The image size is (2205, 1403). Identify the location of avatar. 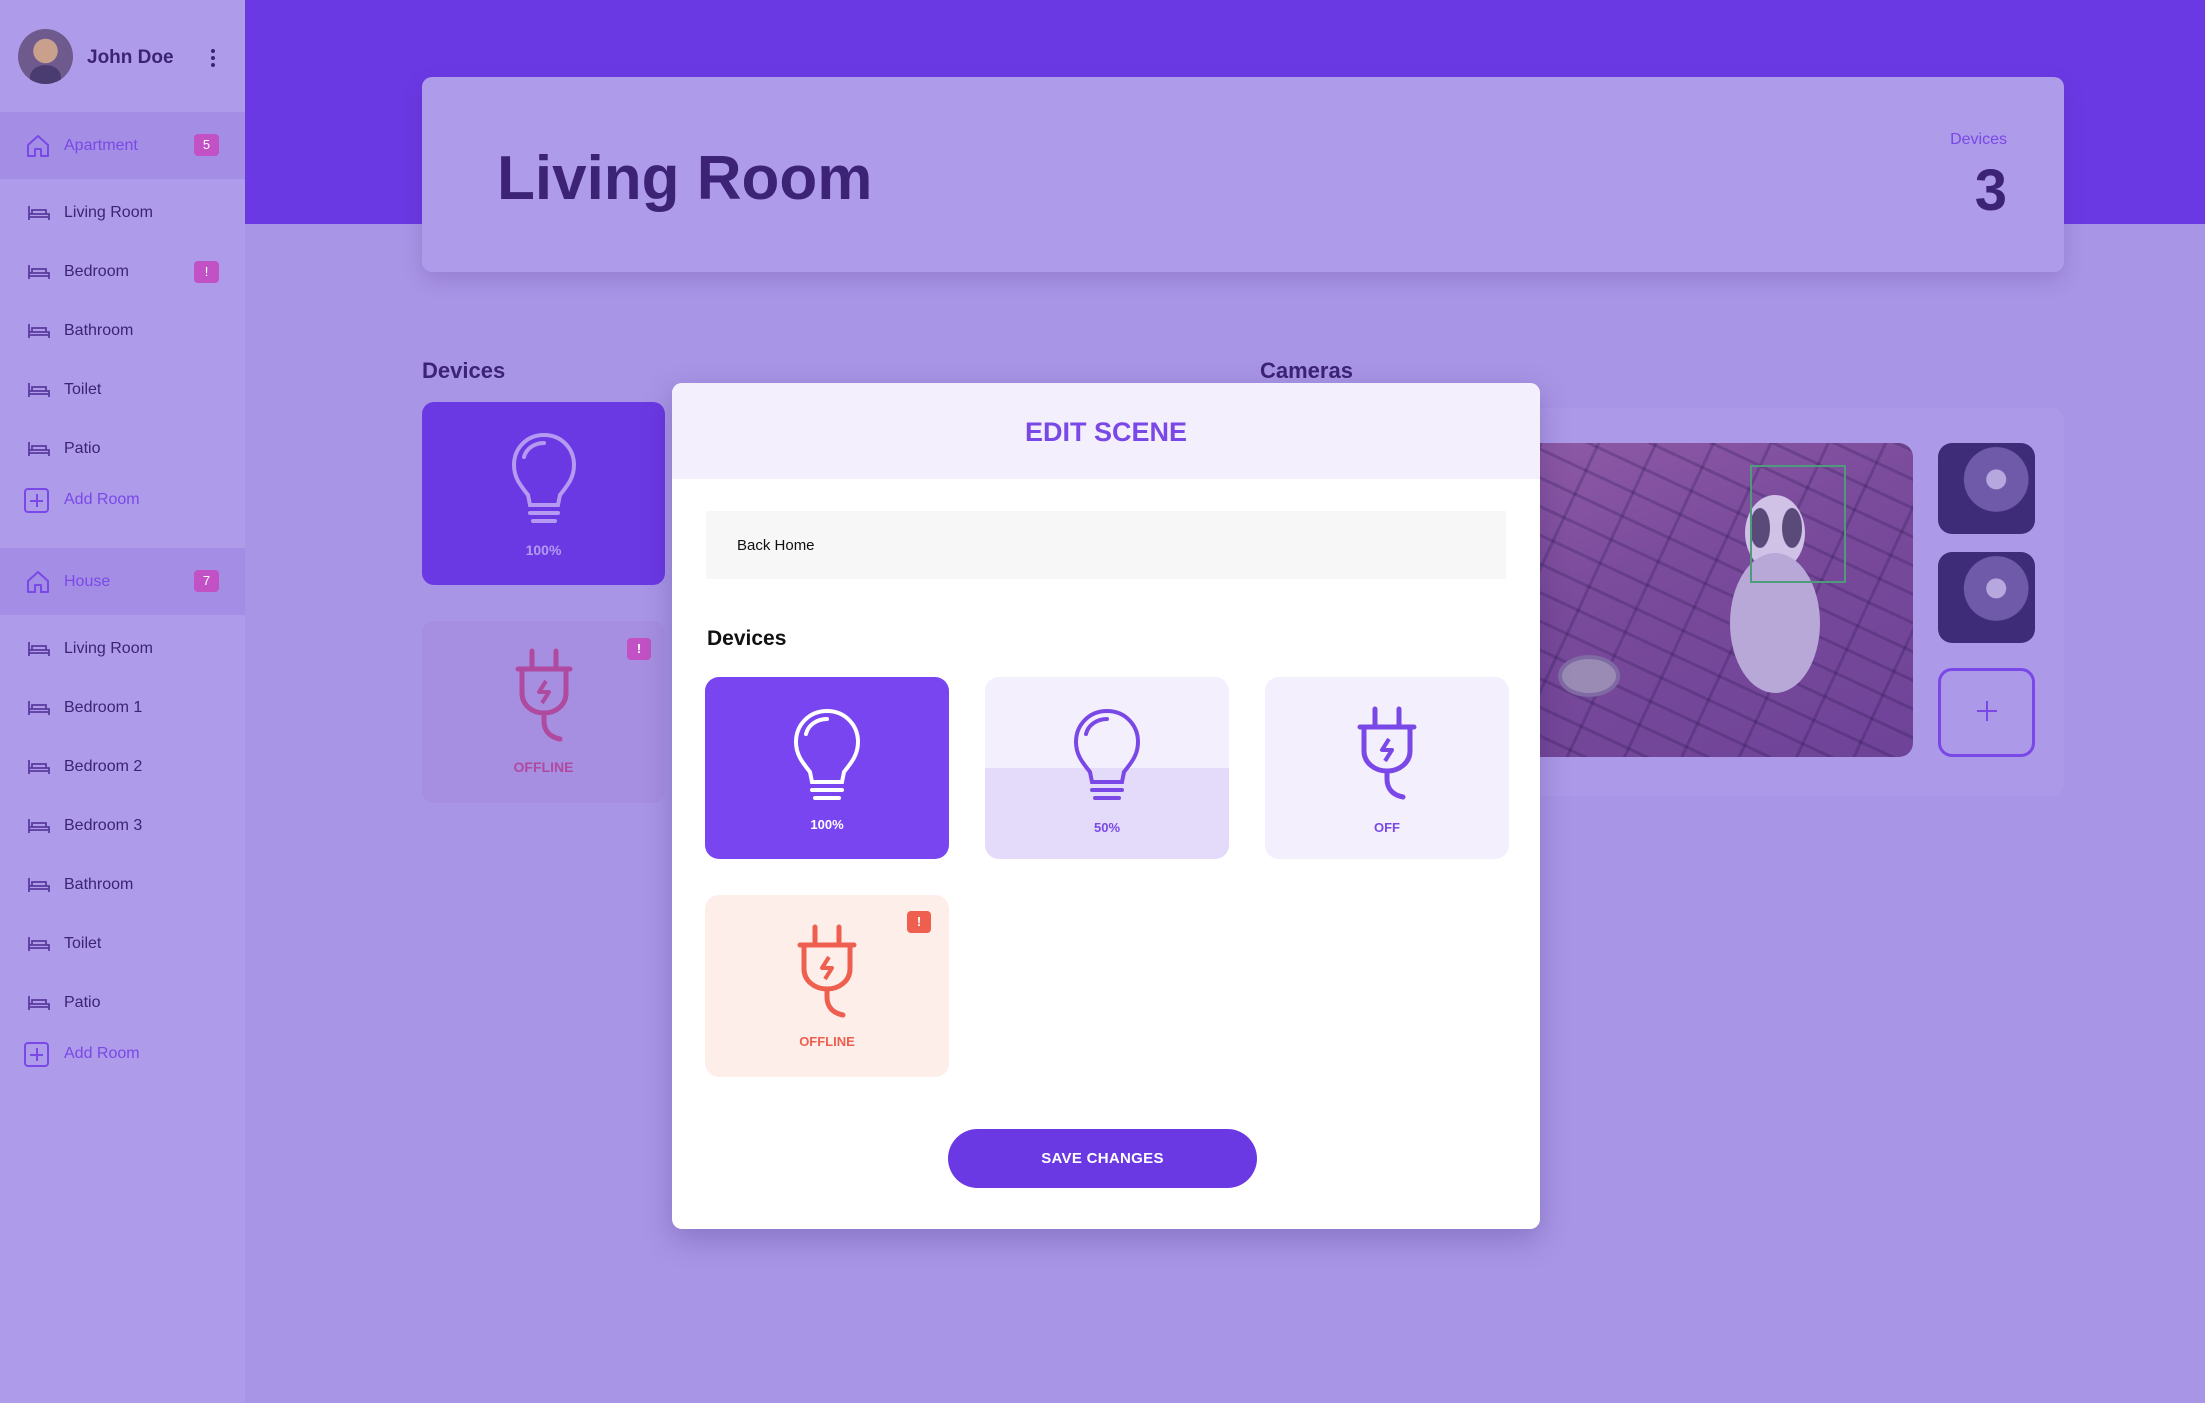
(45, 56).